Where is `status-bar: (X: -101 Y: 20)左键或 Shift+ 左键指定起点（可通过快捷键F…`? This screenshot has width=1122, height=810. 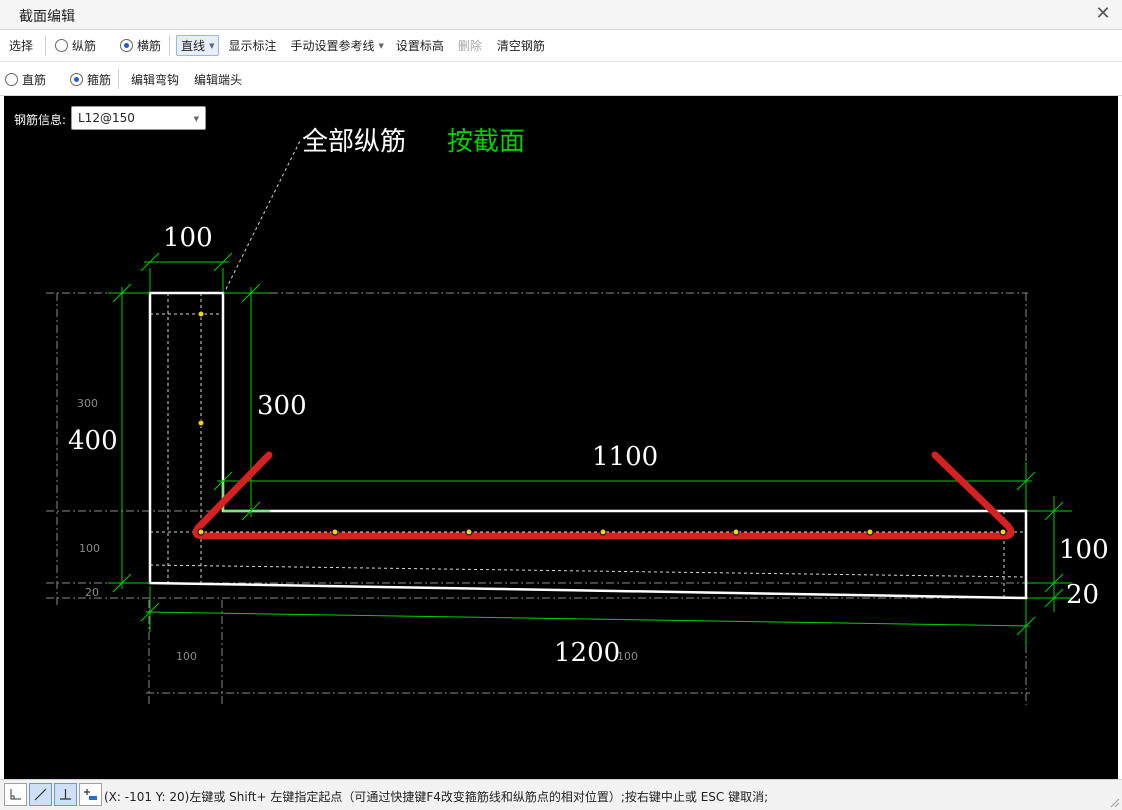 status-bar: (X: -101 Y: 20)左键或 Shift+ 左键指定起点（可通过快捷键F… is located at coordinates (561, 794).